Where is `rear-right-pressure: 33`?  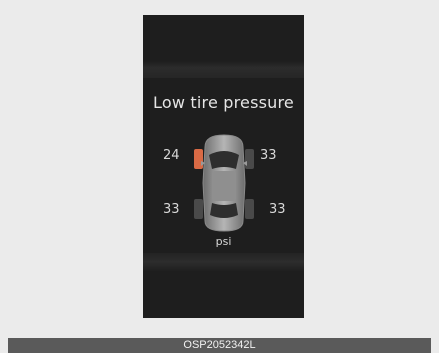 rear-right-pressure: 33 is located at coordinates (277, 209).